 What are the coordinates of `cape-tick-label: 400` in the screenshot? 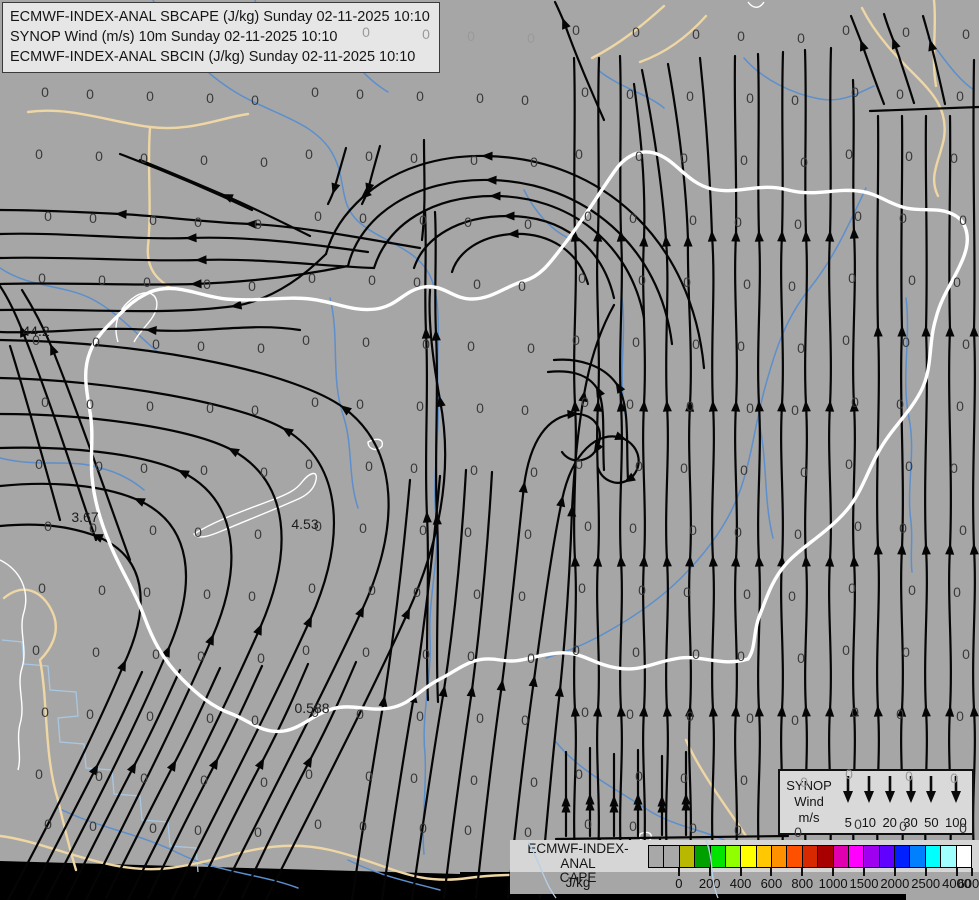 It's located at (740, 883).